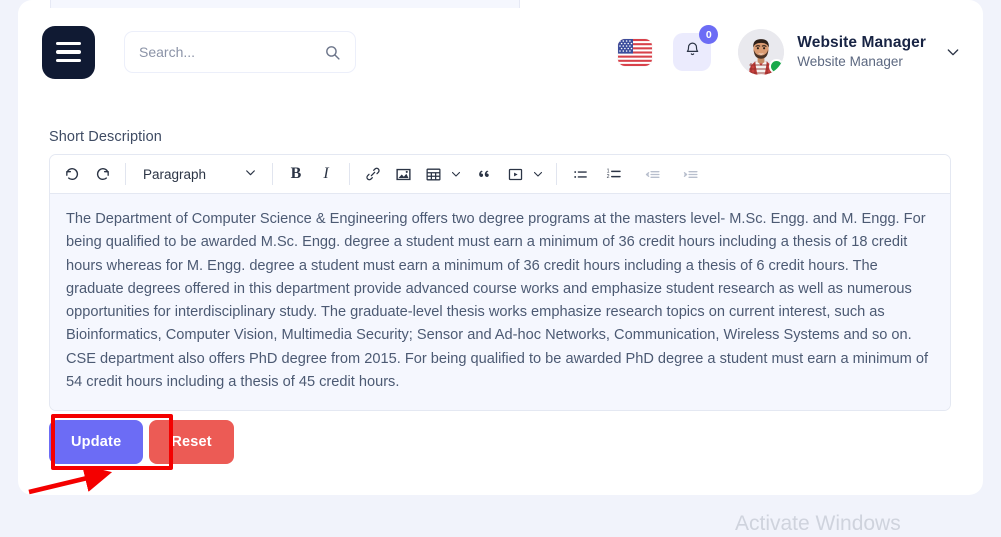 The image size is (1001, 537). I want to click on bold-icon: B, so click(296, 174).